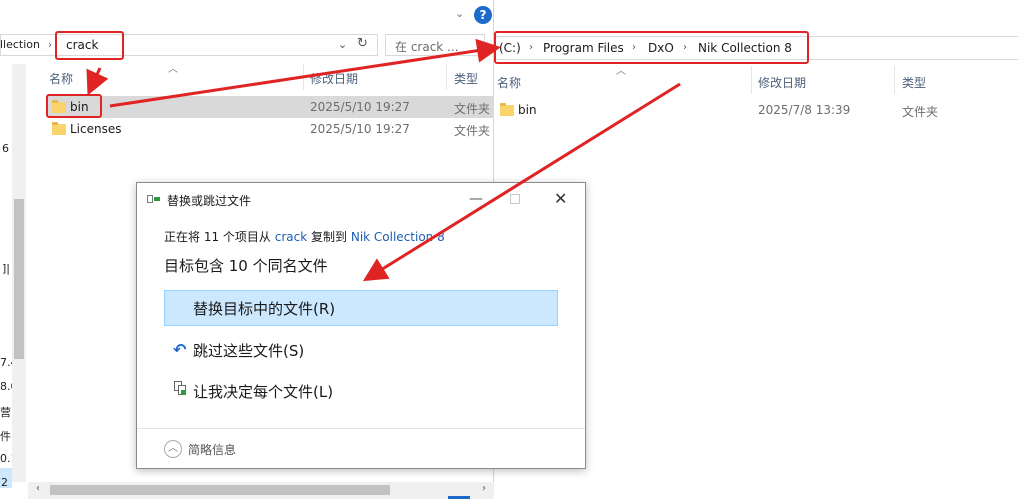 This screenshot has width=1018, height=499. What do you see at coordinates (305, 73) in the screenshot?
I see `arrow-bin-to-destination` at bounding box center [305, 73].